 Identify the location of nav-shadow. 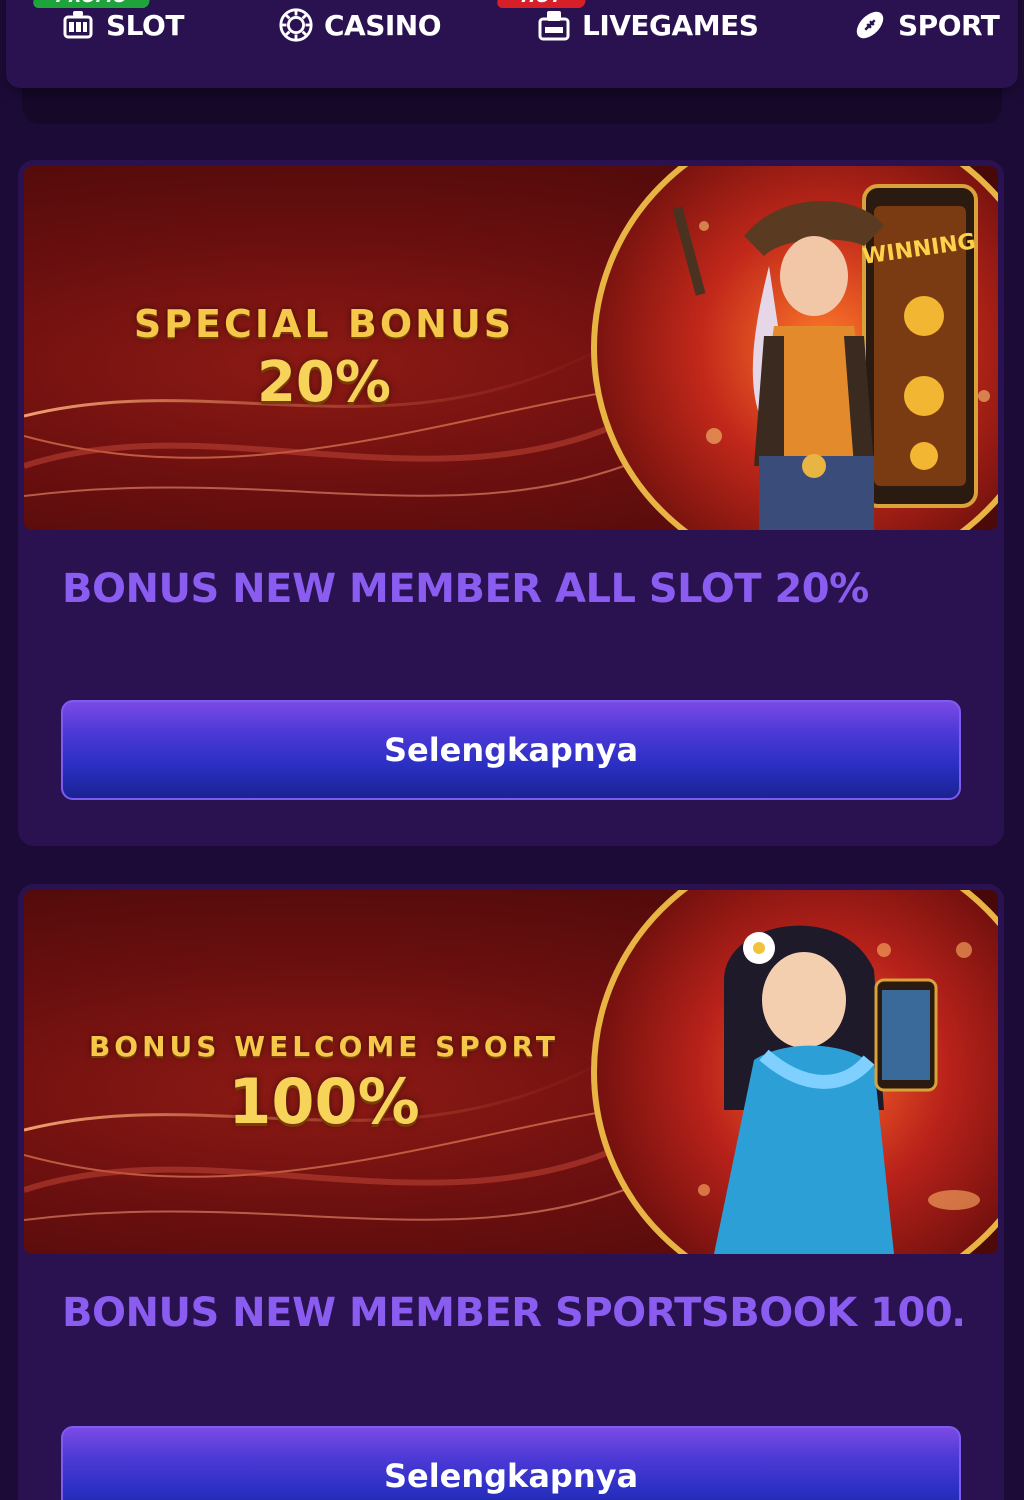
(512, 106).